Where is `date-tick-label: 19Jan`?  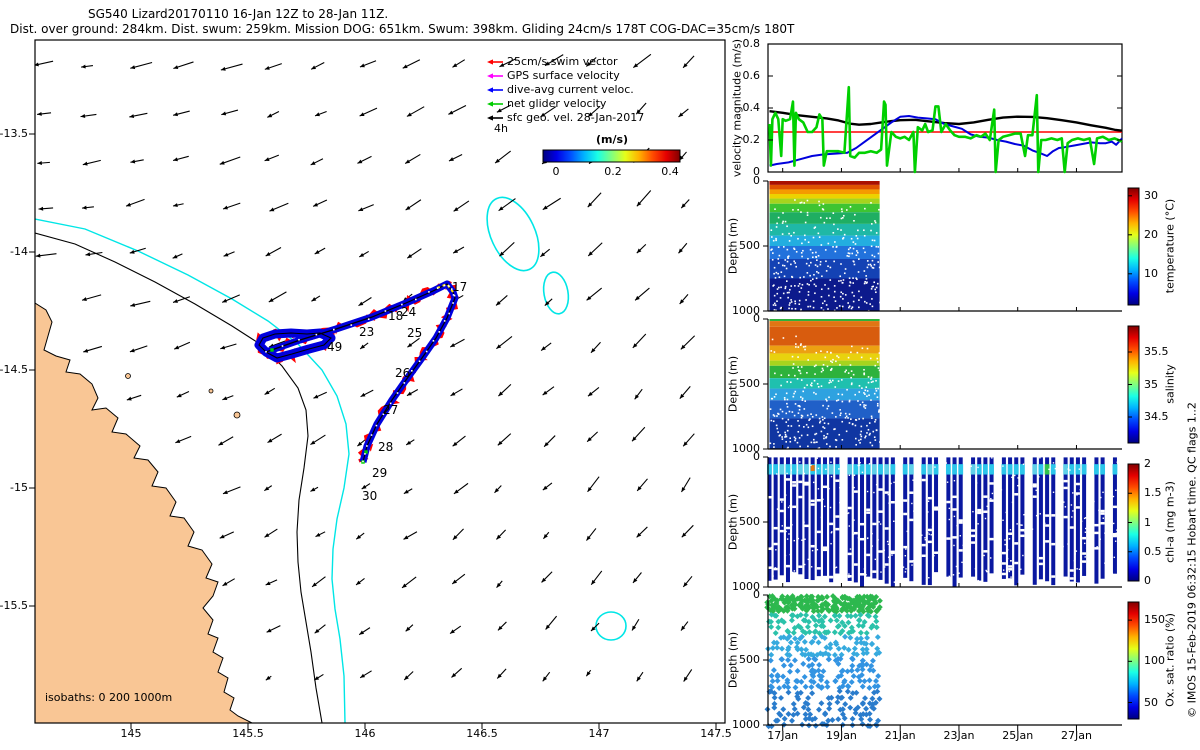 date-tick-label: 19Jan is located at coordinates (841, 735).